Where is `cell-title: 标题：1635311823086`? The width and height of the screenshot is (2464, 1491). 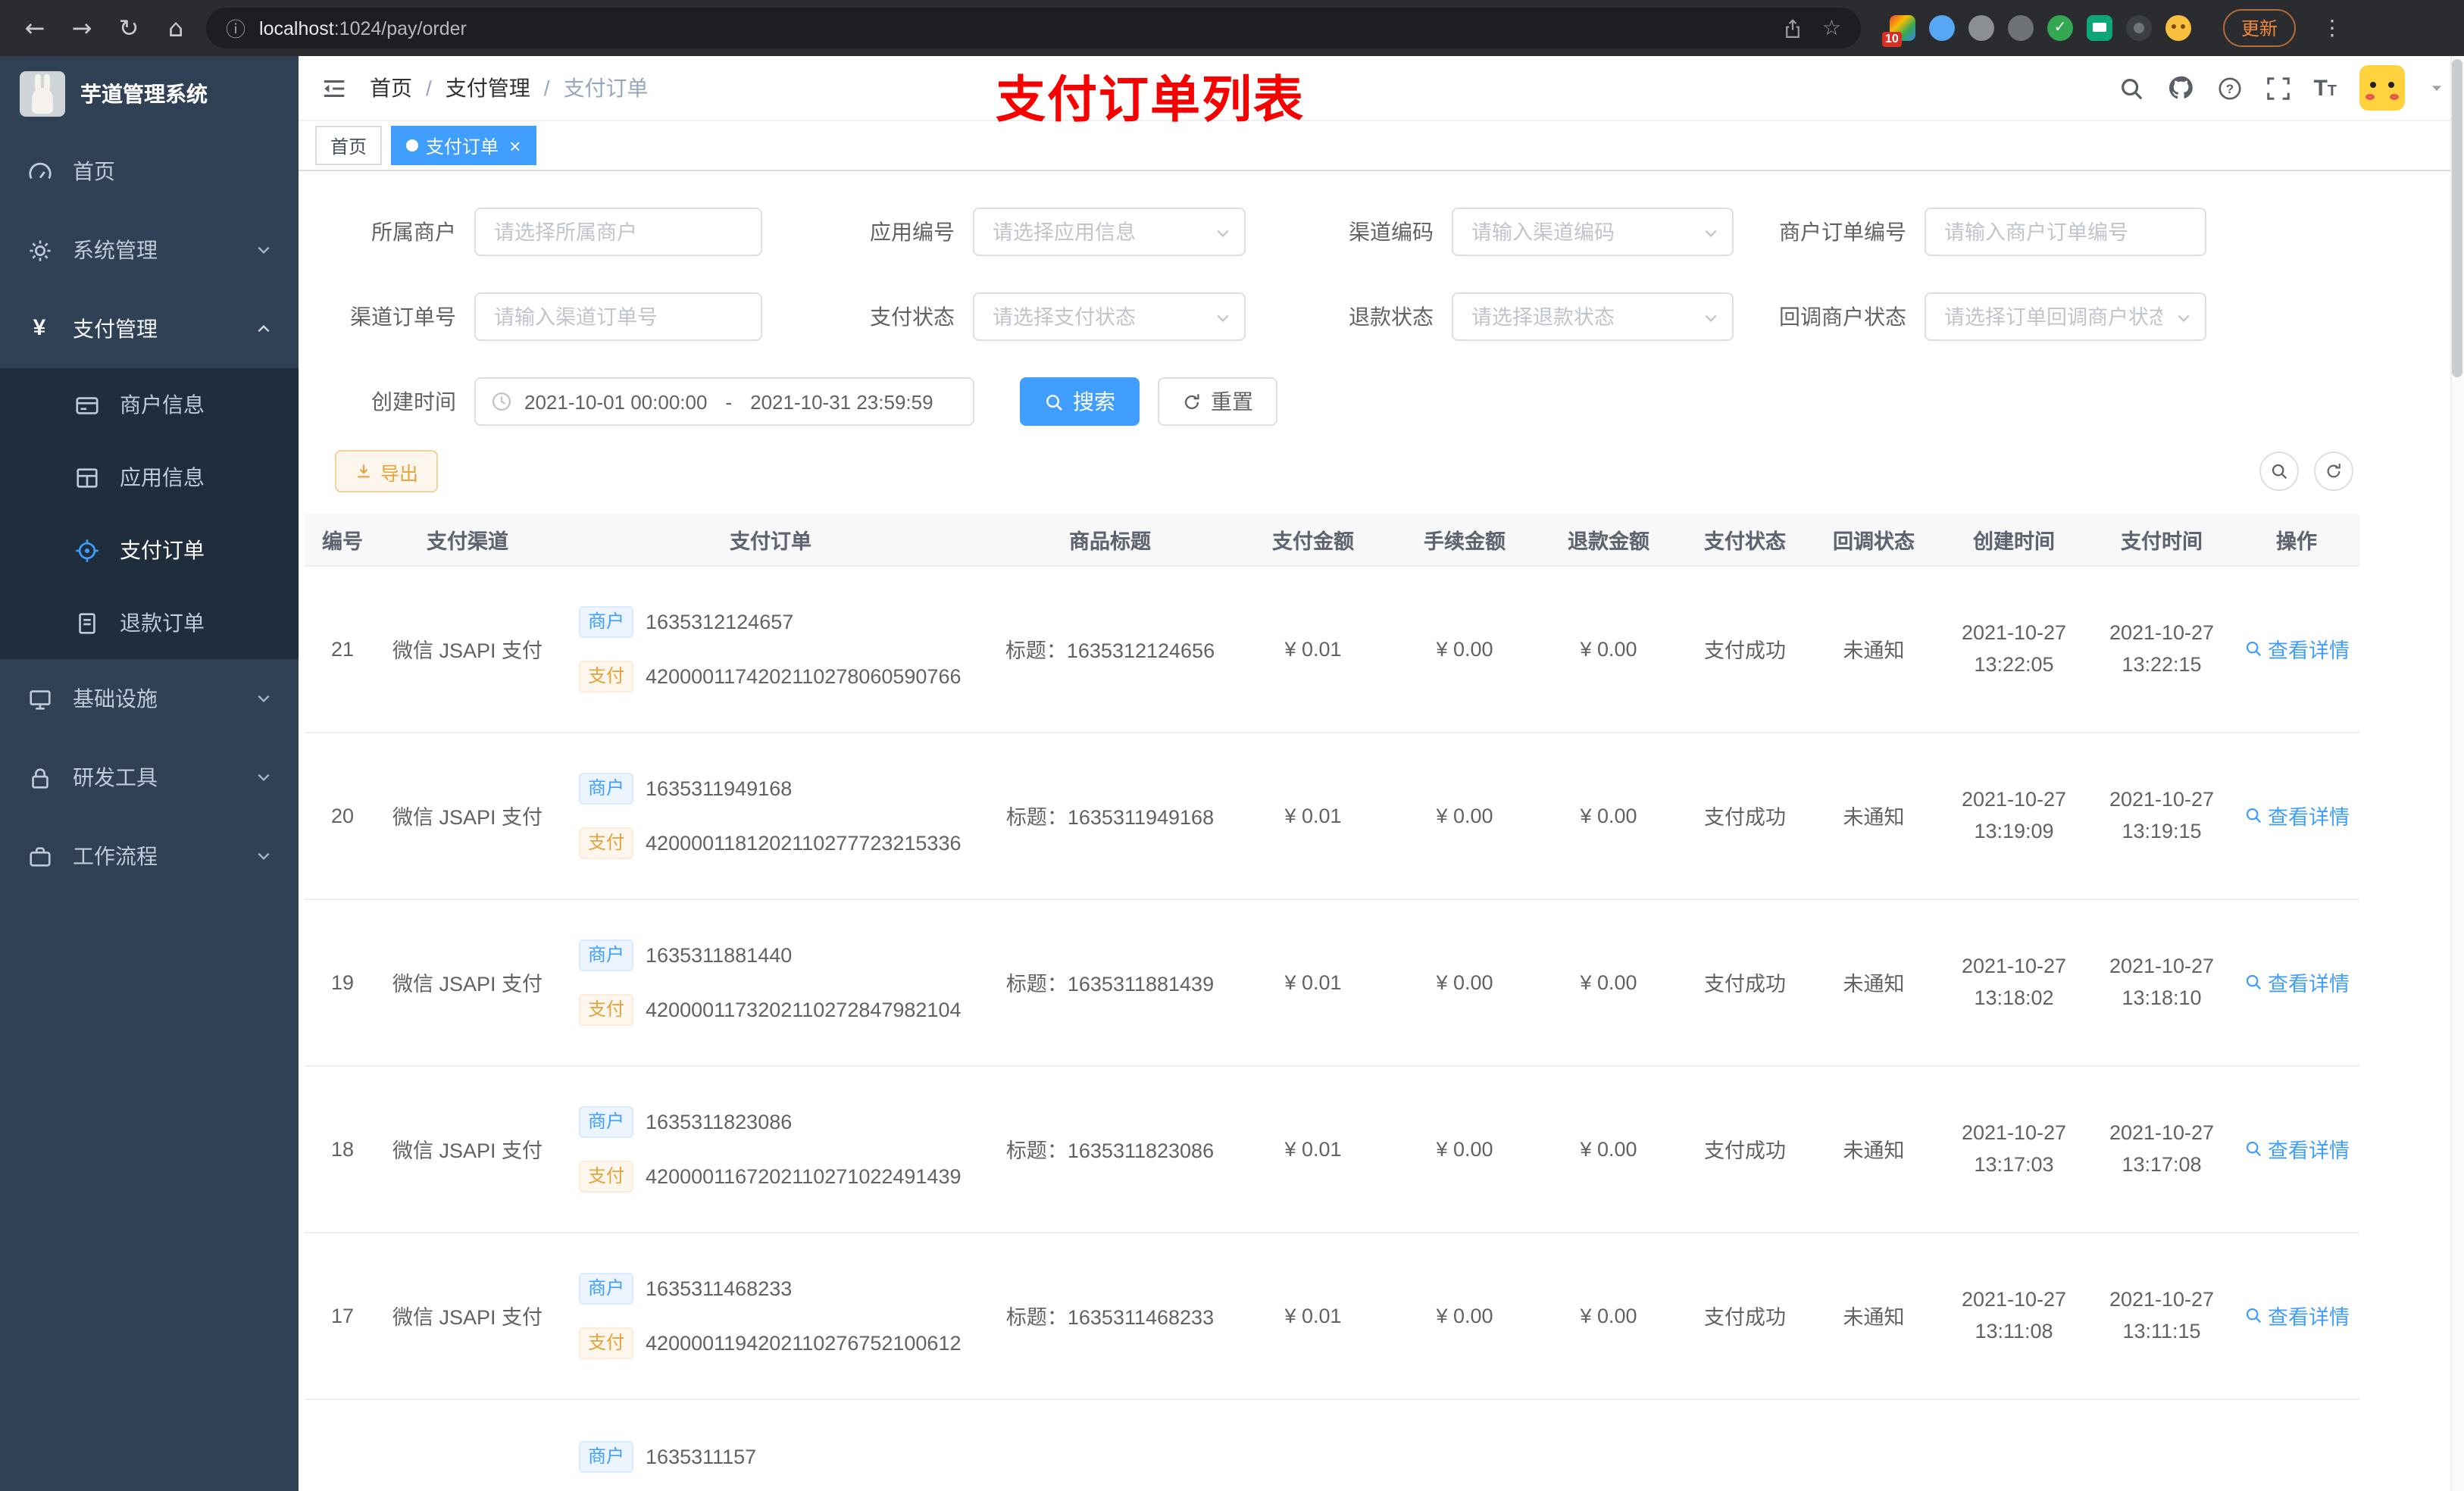 cell-title: 标题：1635311823086 is located at coordinates (1110, 1149).